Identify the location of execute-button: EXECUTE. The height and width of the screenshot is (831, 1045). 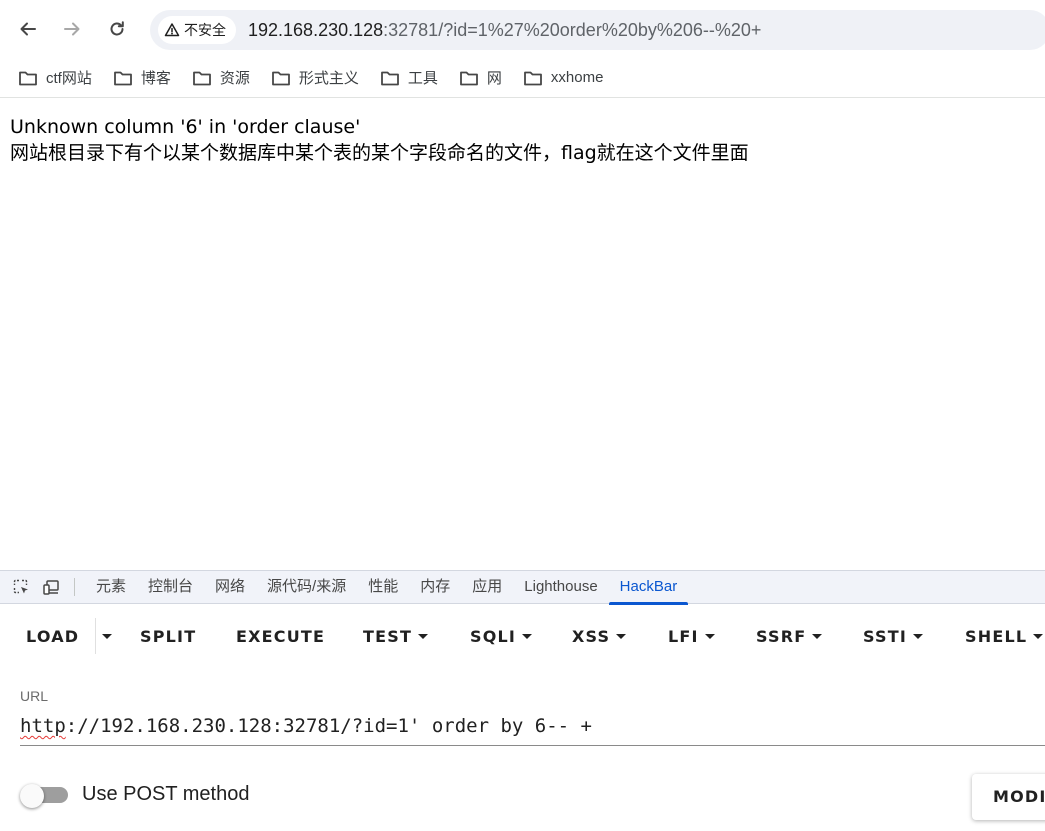
(280, 636).